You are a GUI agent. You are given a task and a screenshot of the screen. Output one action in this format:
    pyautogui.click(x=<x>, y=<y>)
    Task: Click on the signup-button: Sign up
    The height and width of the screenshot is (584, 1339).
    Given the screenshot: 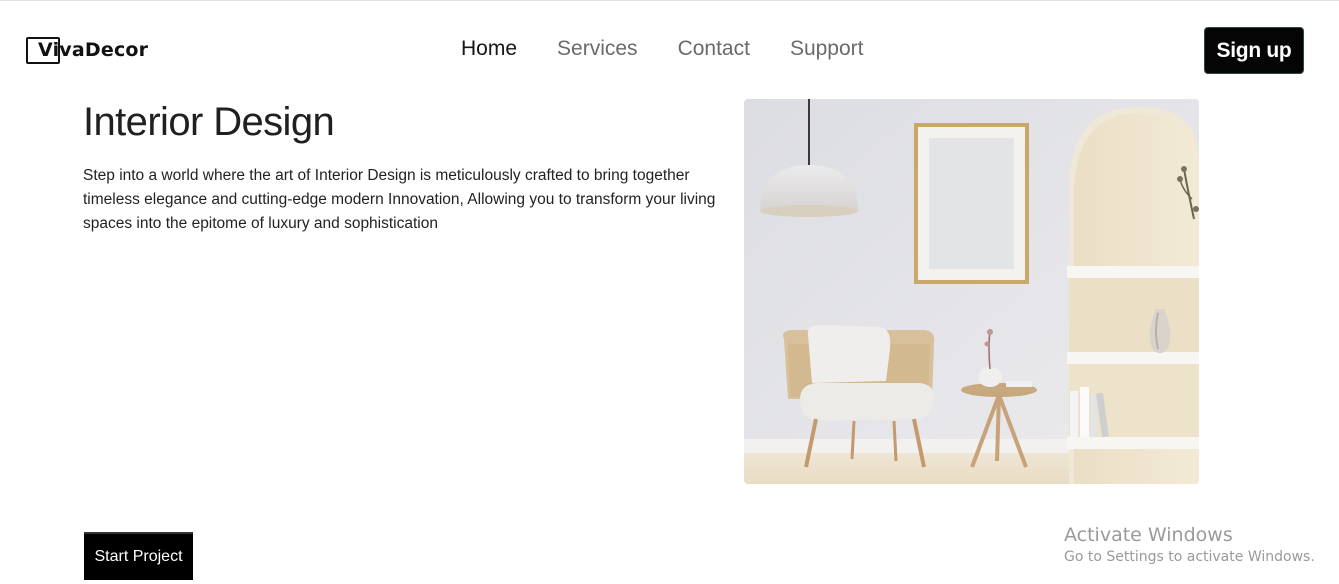 What is the action you would take?
    pyautogui.click(x=1254, y=50)
    